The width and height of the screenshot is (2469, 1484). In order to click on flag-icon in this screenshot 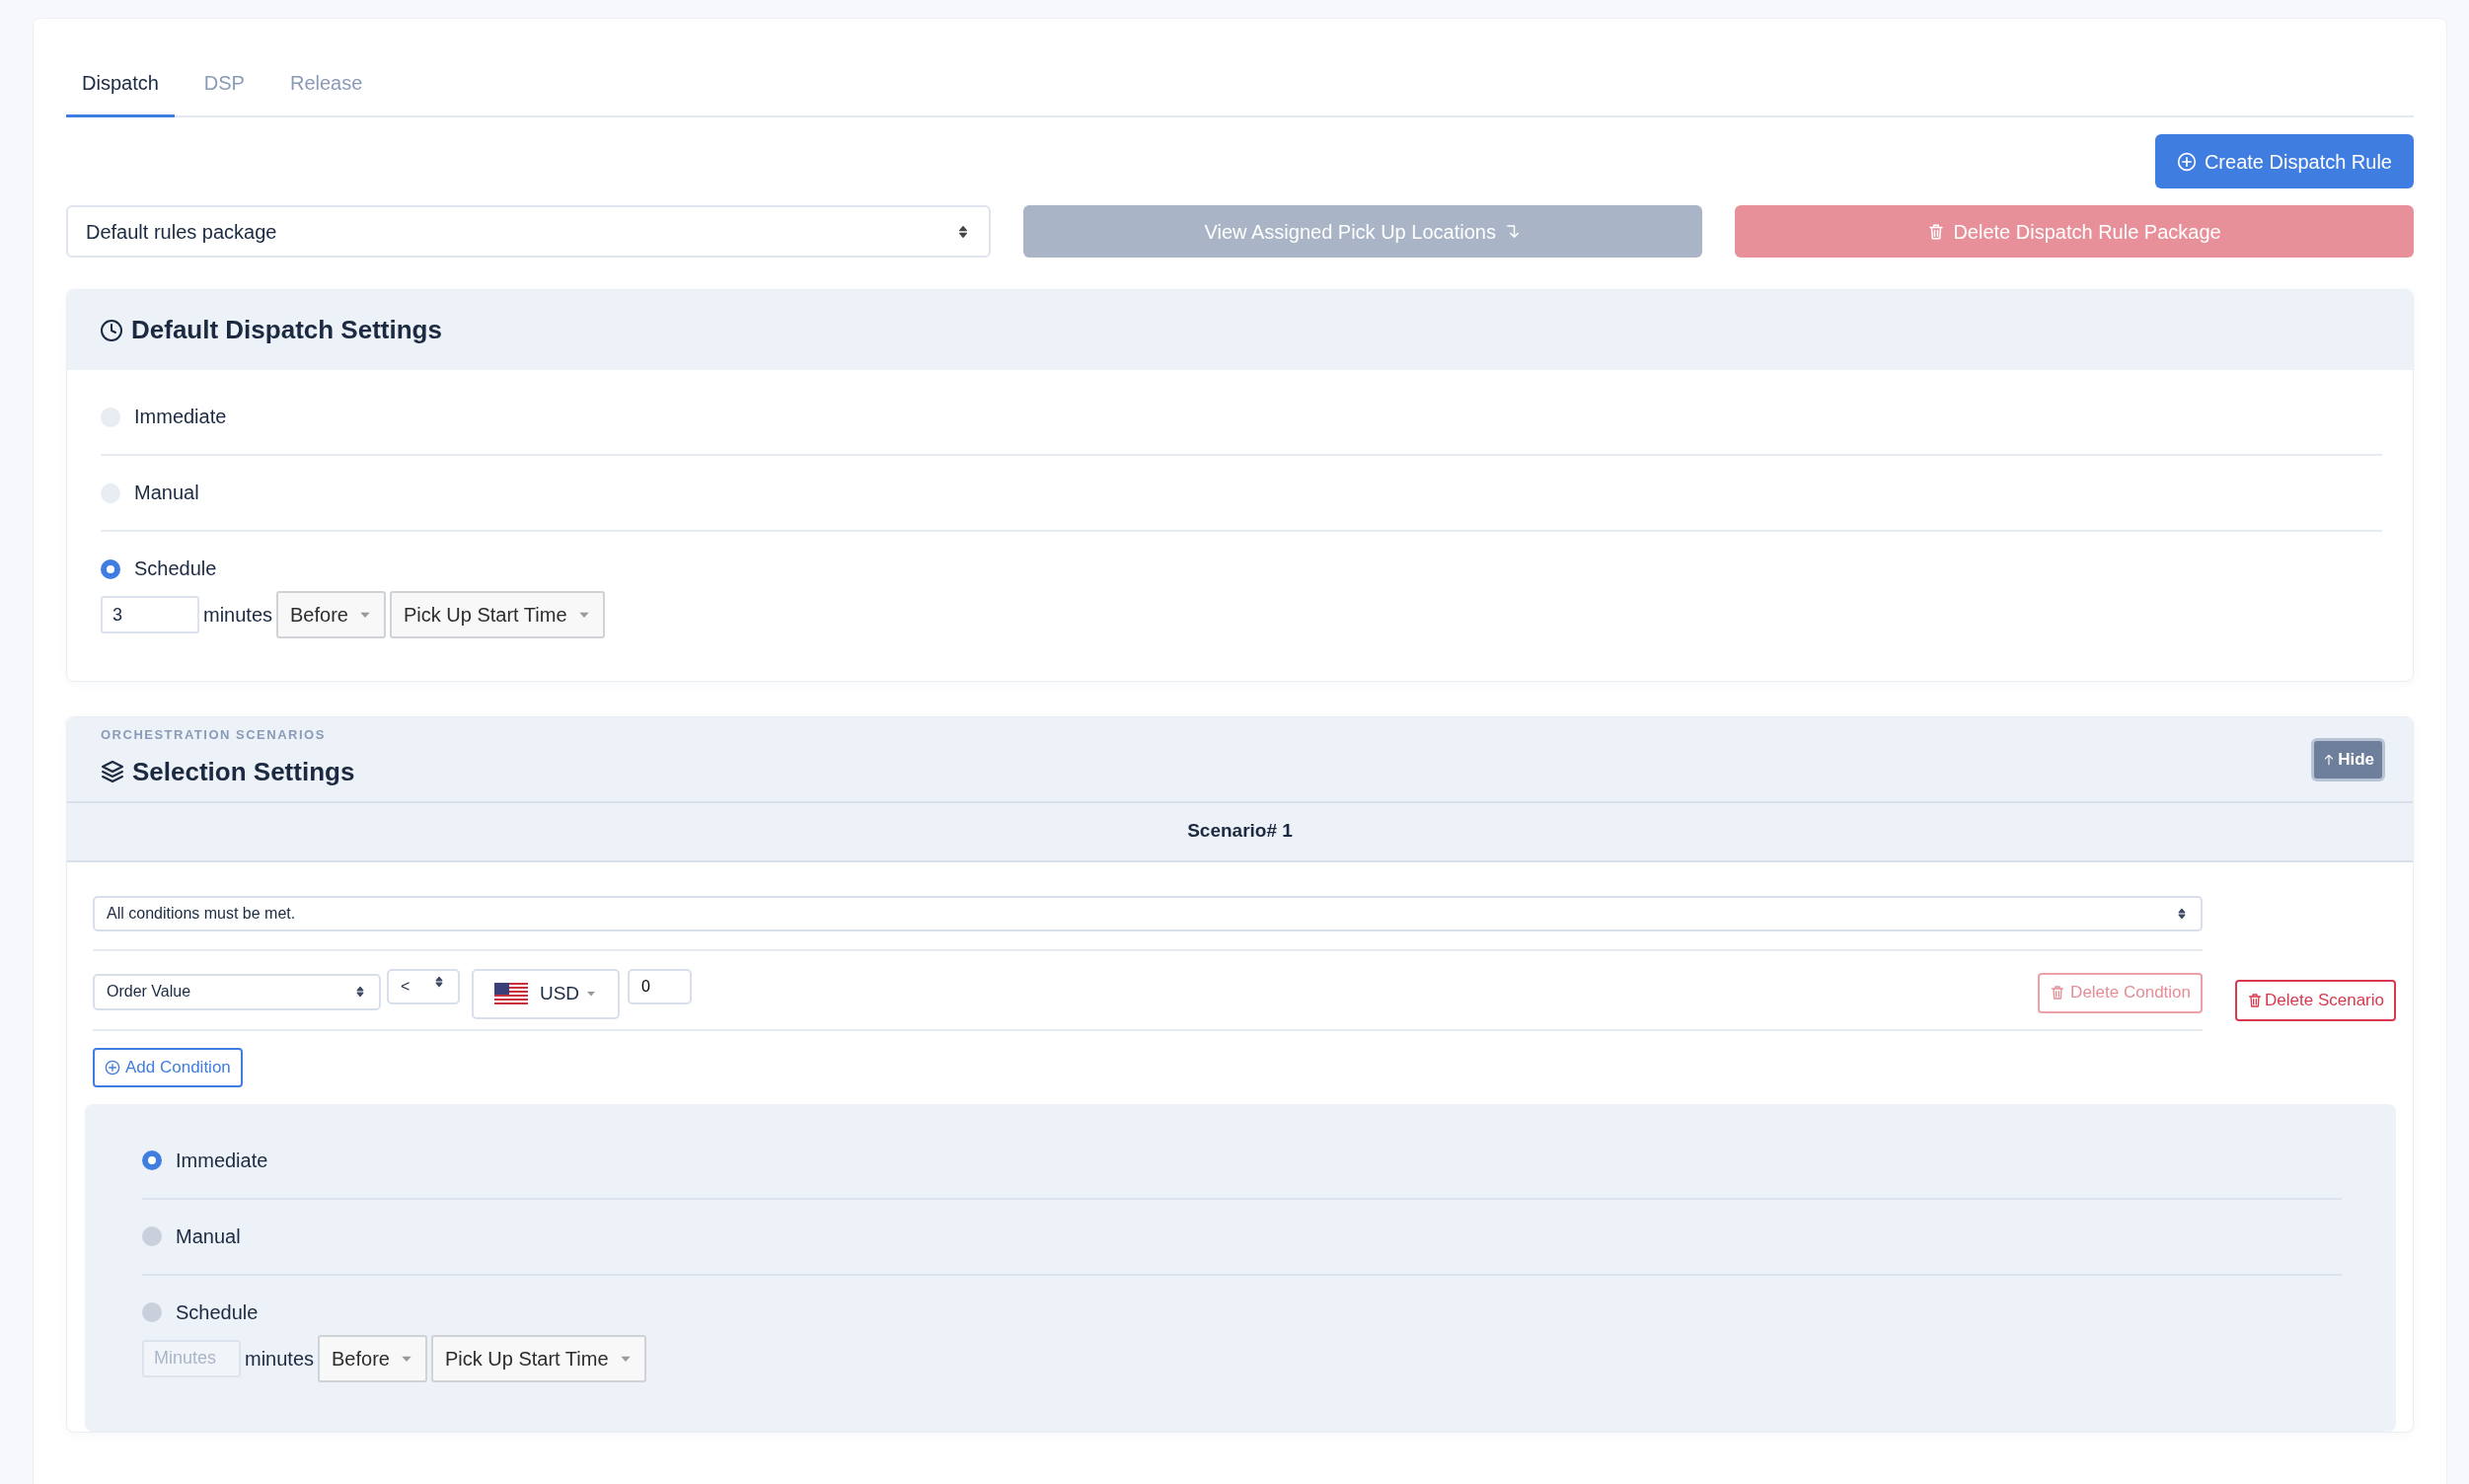, I will do `click(510, 994)`.